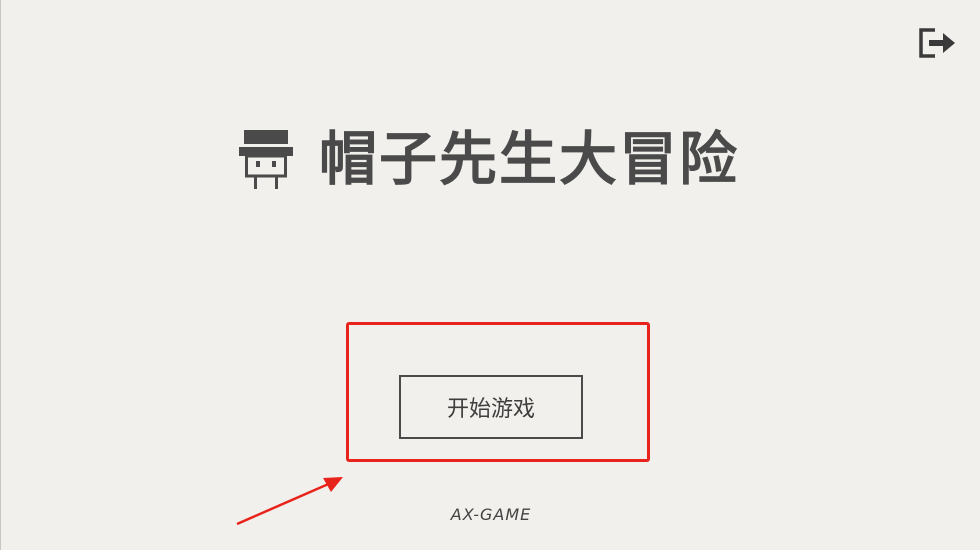  Describe the element at coordinates (529, 159) in the screenshot. I see `game-title: 帽子先生大冒险` at that location.